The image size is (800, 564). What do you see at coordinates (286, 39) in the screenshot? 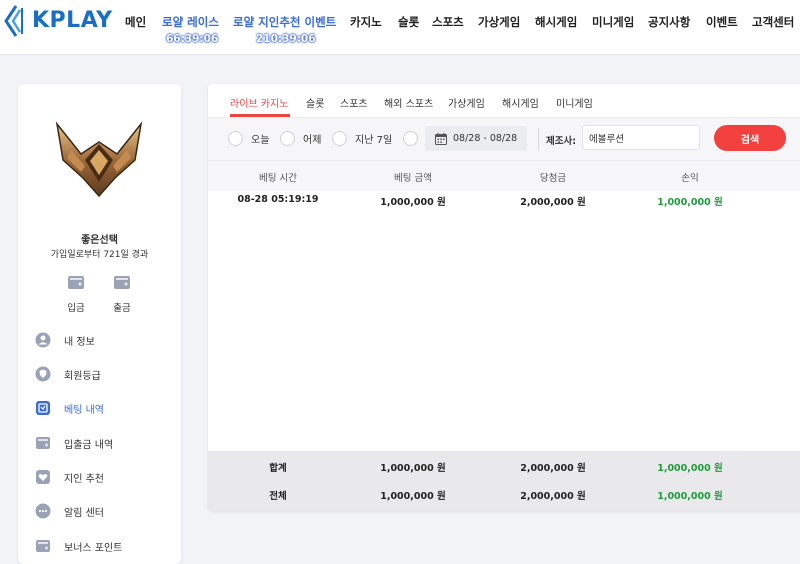
I see `referral-event-timer: 210:39:06` at bounding box center [286, 39].